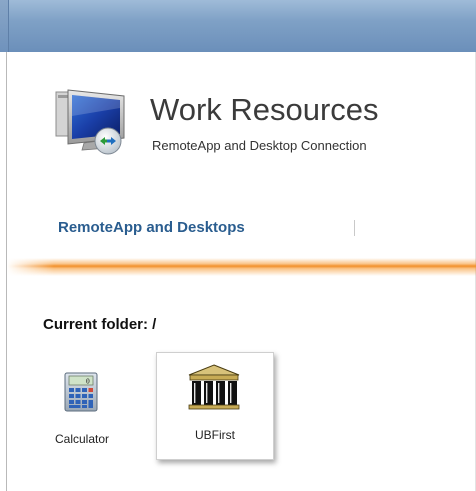 Image resolution: width=476 pixels, height=491 pixels. I want to click on app-label-calculator: Calculator, so click(82, 439).